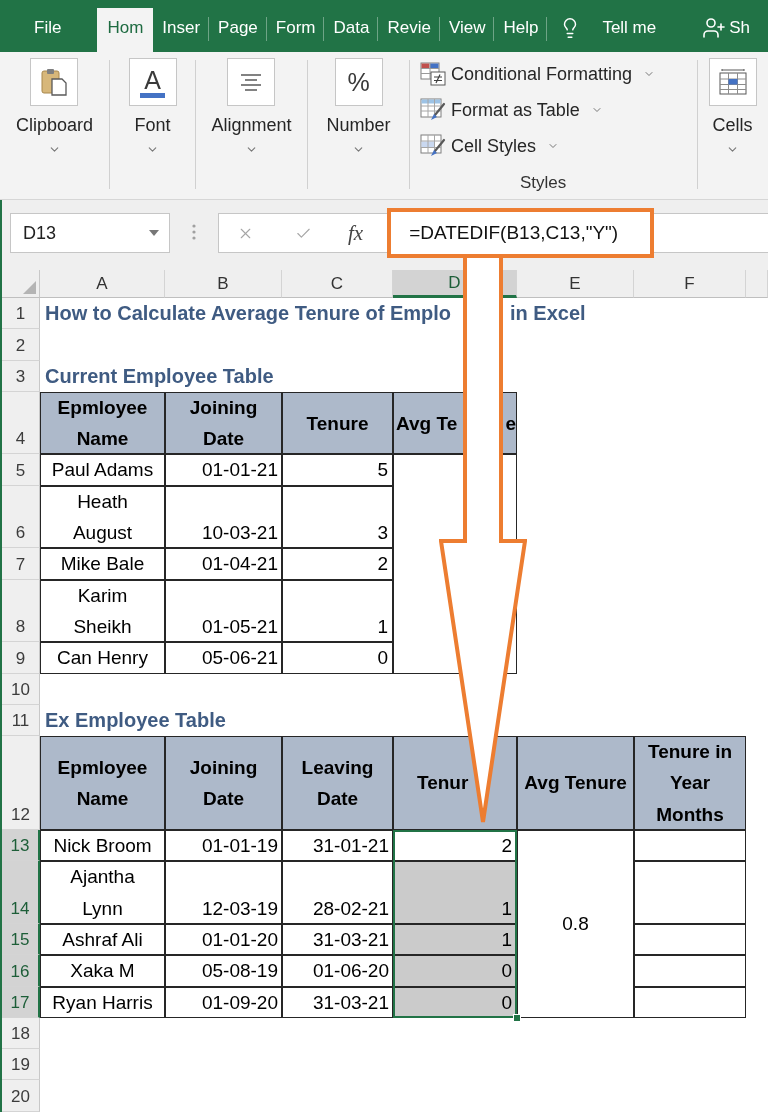  What do you see at coordinates (337, 892) in the screenshot?
I see `date-cell: 28-02-21` at bounding box center [337, 892].